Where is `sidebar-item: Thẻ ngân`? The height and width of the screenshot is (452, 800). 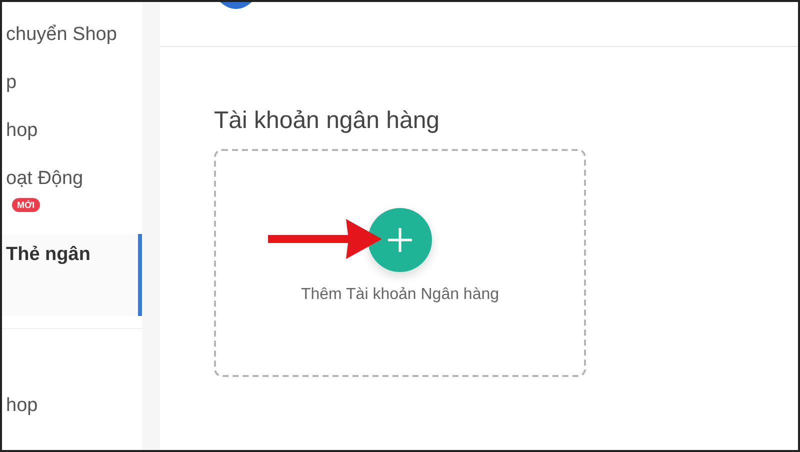 sidebar-item: Thẻ ngân is located at coordinates (72, 275).